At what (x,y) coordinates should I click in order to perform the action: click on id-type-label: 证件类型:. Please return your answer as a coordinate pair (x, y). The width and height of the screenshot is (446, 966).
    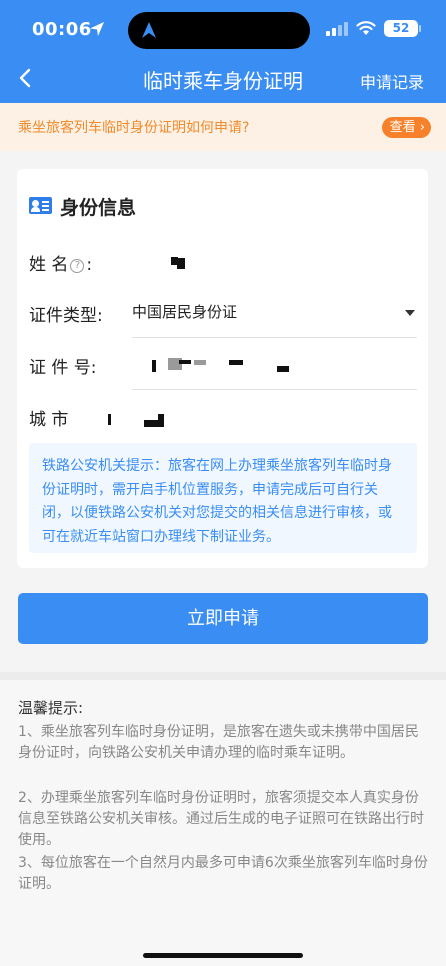
    Looking at the image, I should click on (66, 316).